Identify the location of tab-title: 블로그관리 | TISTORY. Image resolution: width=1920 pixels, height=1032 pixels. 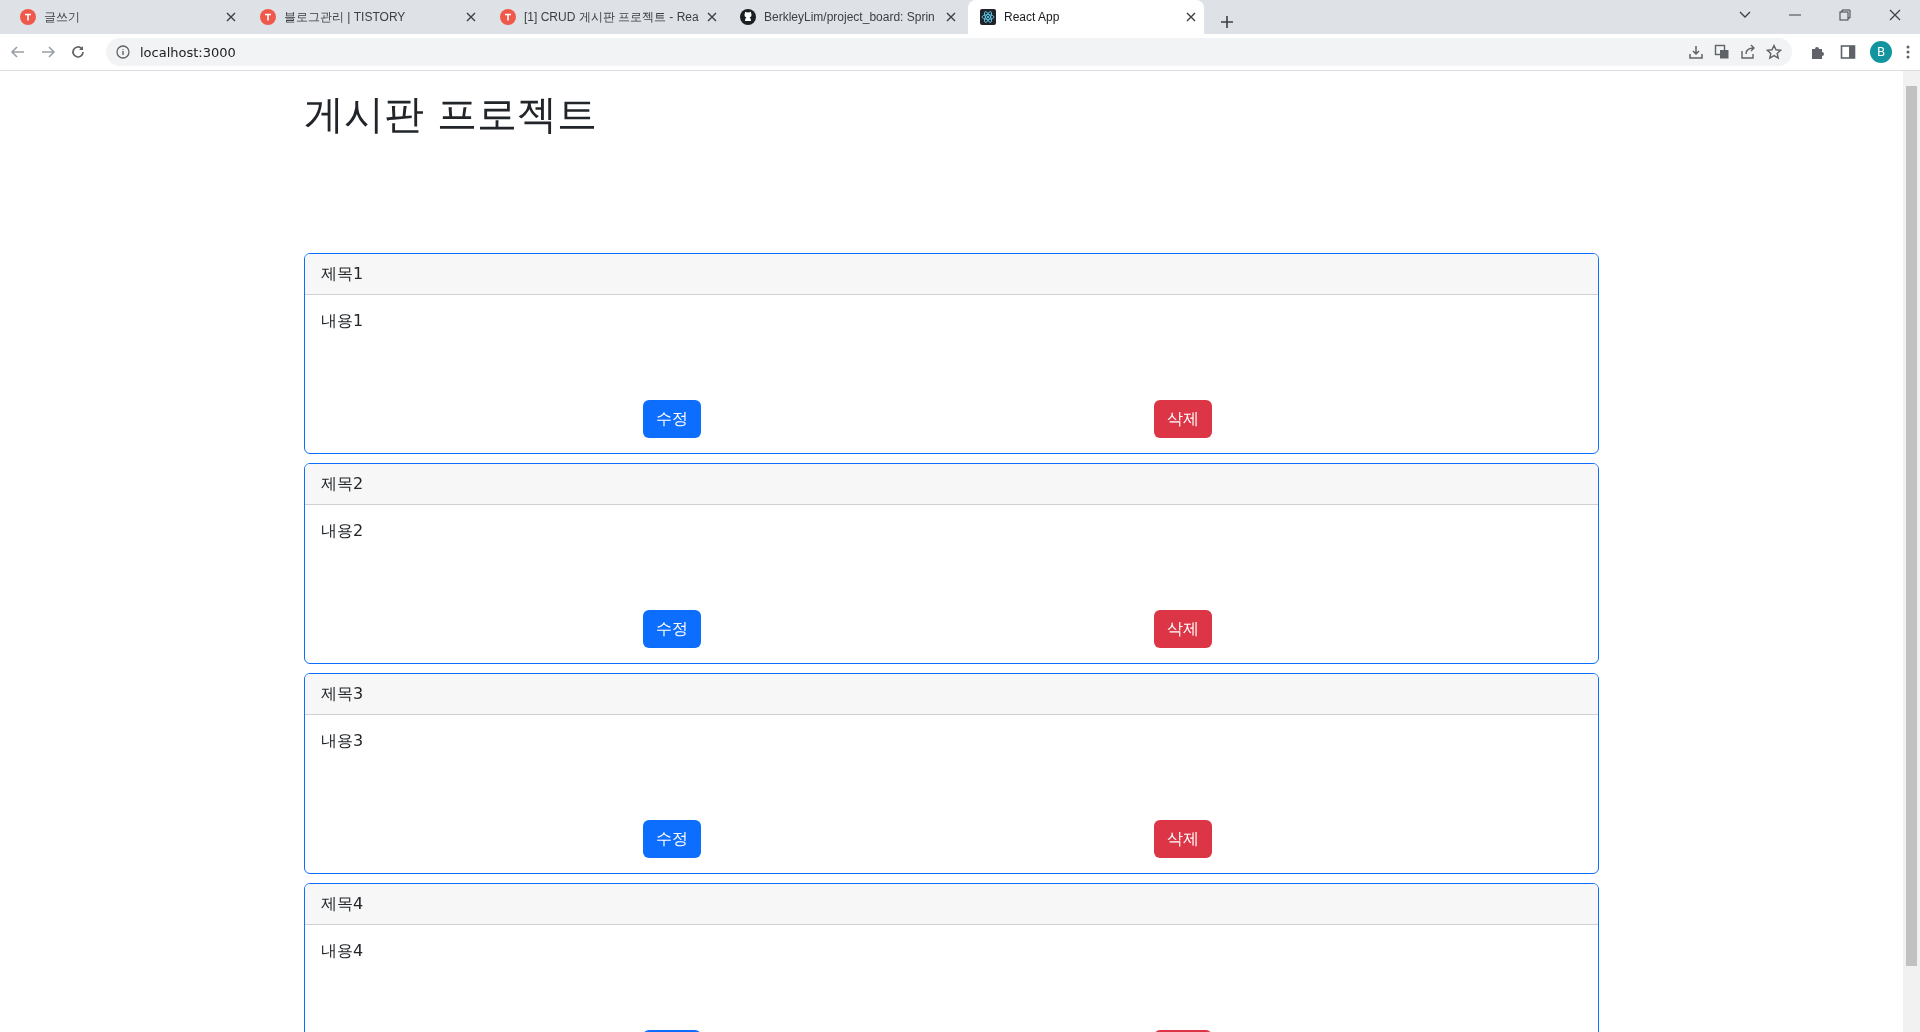
(345, 17).